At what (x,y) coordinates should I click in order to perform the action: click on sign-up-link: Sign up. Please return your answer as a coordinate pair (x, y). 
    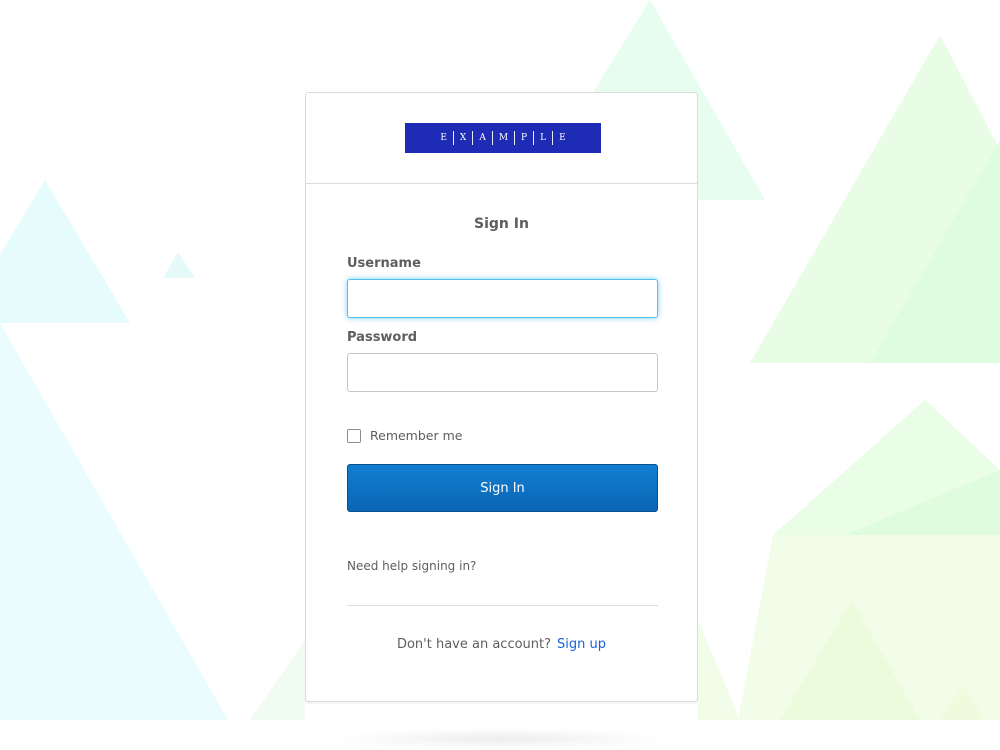
    Looking at the image, I should click on (581, 644).